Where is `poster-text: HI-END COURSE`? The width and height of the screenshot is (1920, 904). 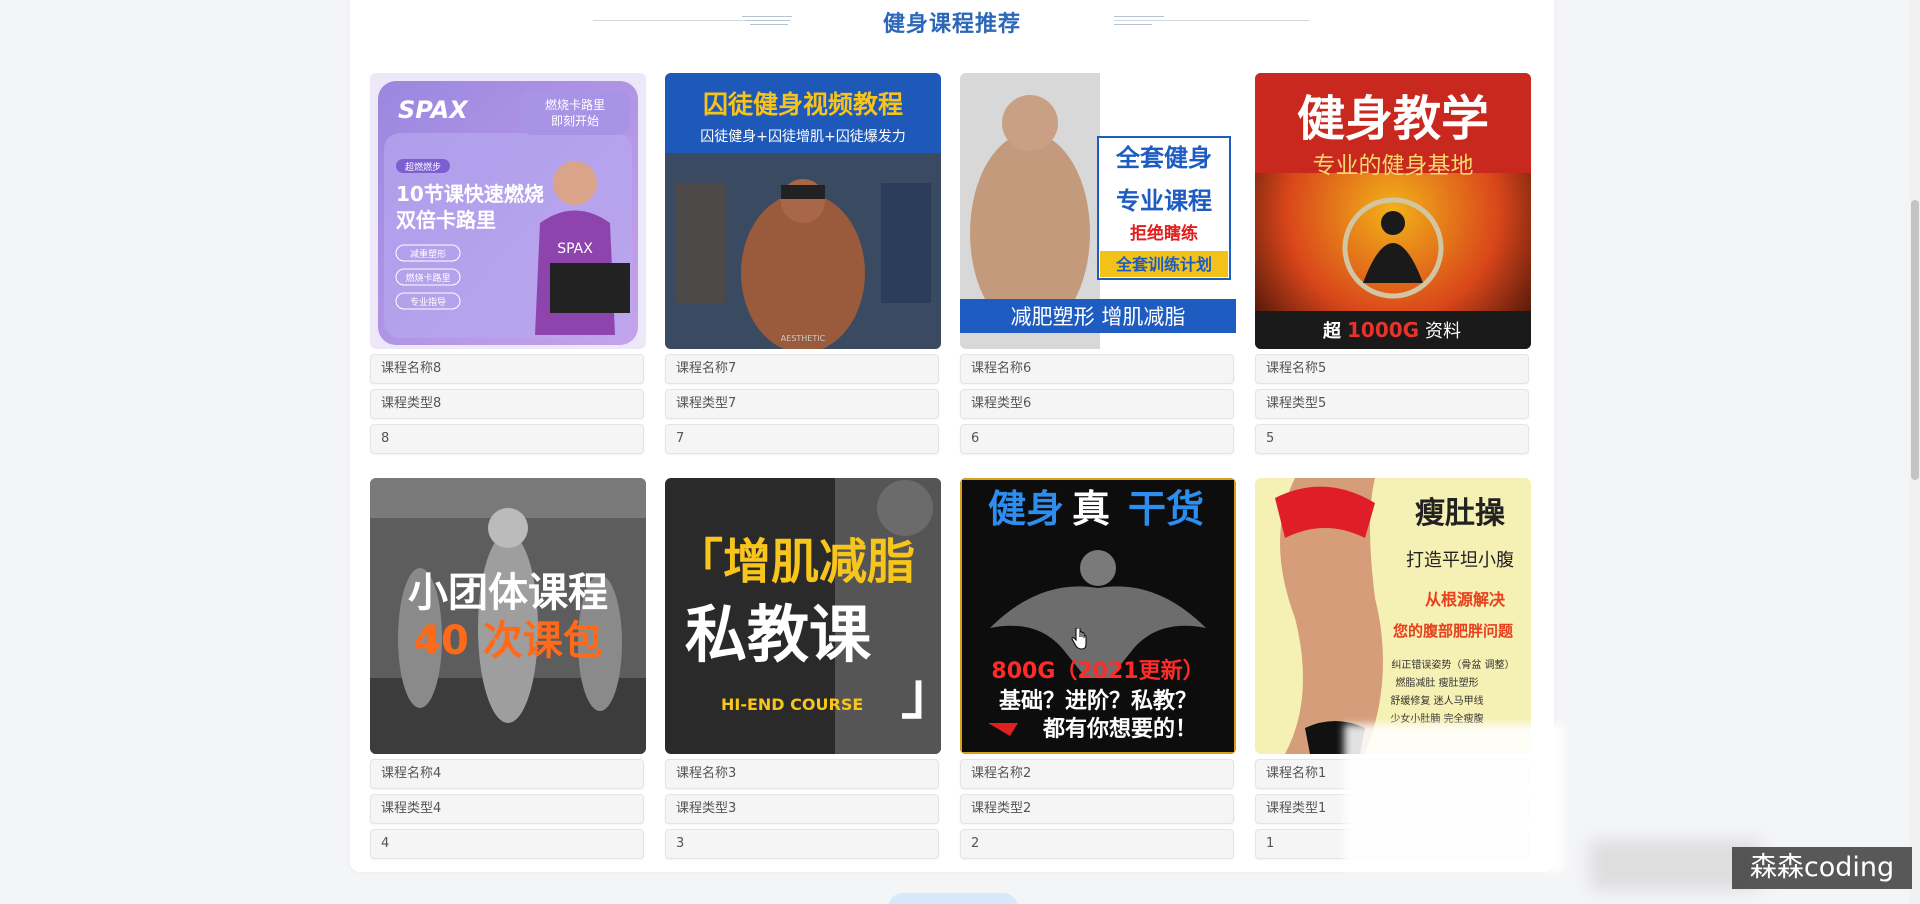 poster-text: HI-END COURSE is located at coordinates (792, 704).